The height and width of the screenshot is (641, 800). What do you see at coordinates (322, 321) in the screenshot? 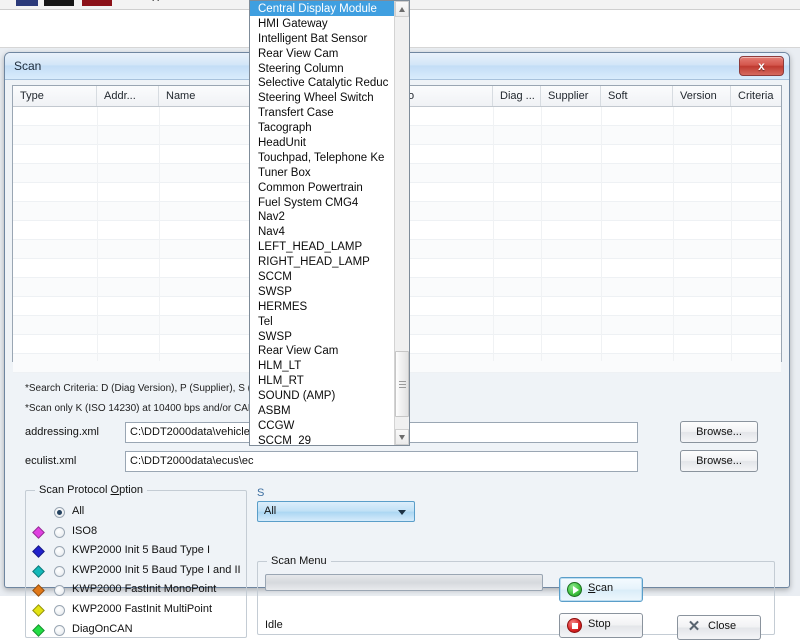
I see `dropdown-item: Tel` at bounding box center [322, 321].